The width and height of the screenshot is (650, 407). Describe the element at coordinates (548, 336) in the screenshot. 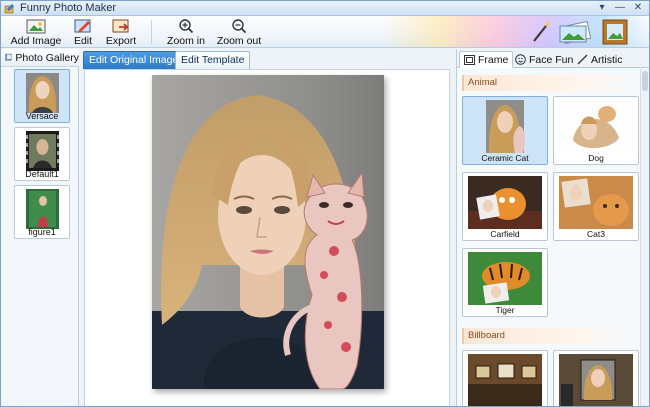

I see `section-billboard: Billboard` at that location.